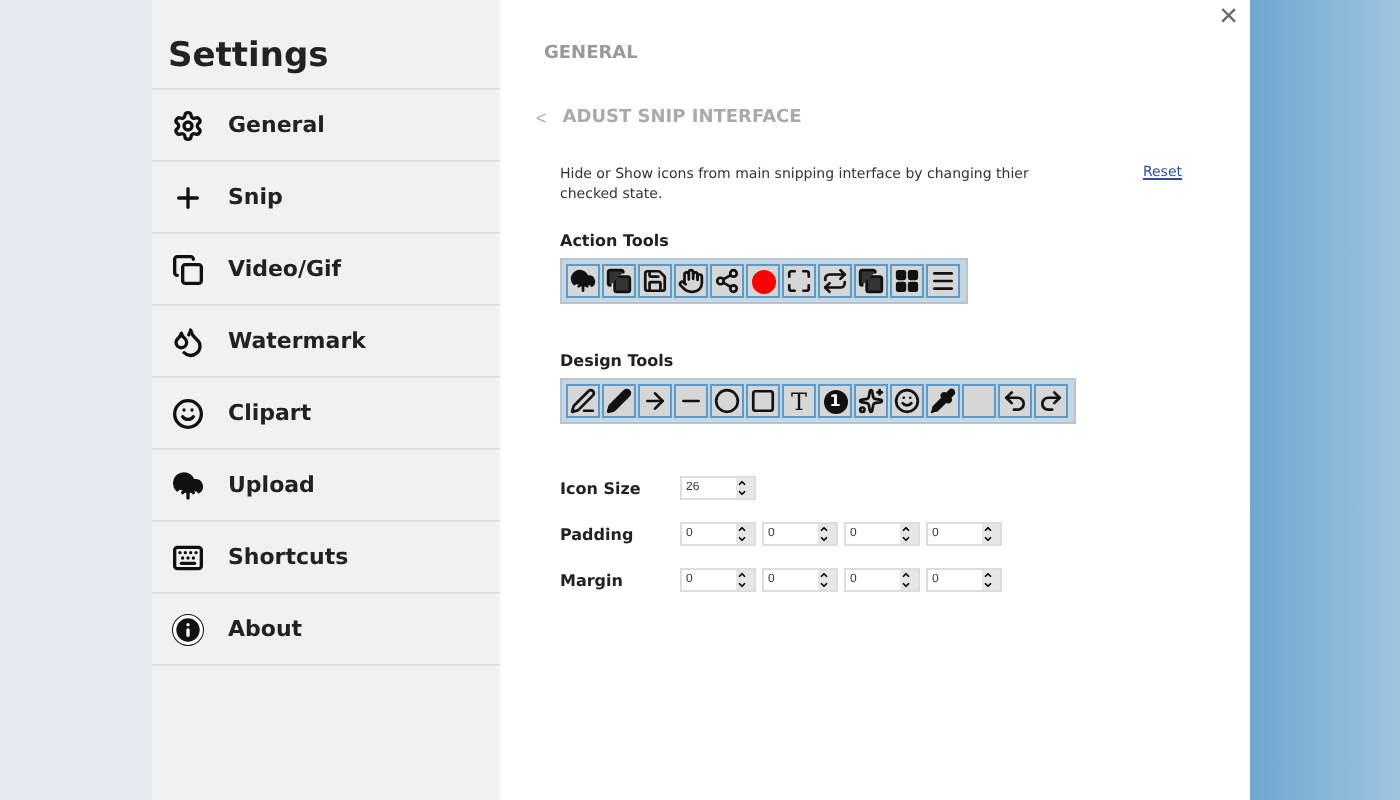  What do you see at coordinates (188, 557) in the screenshot?
I see `keyboard-icon` at bounding box center [188, 557].